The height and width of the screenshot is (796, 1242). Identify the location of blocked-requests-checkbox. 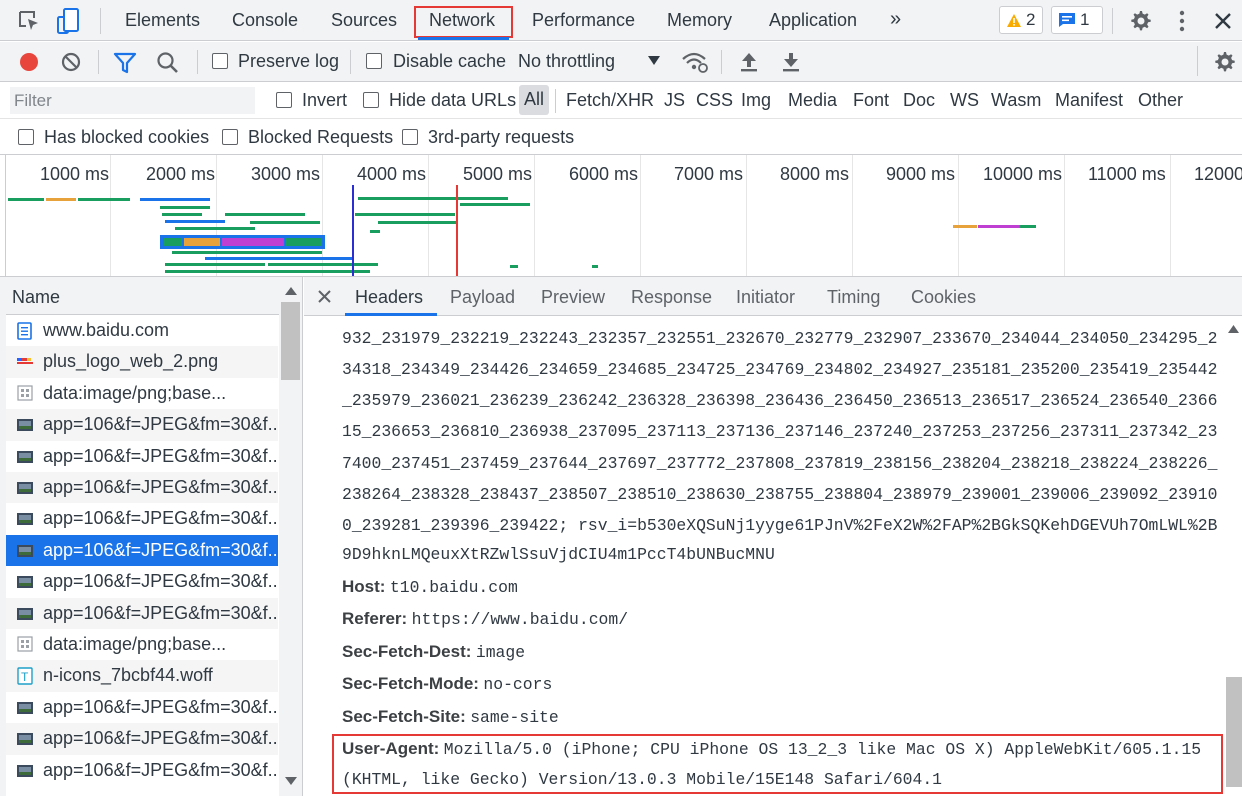
(230, 137).